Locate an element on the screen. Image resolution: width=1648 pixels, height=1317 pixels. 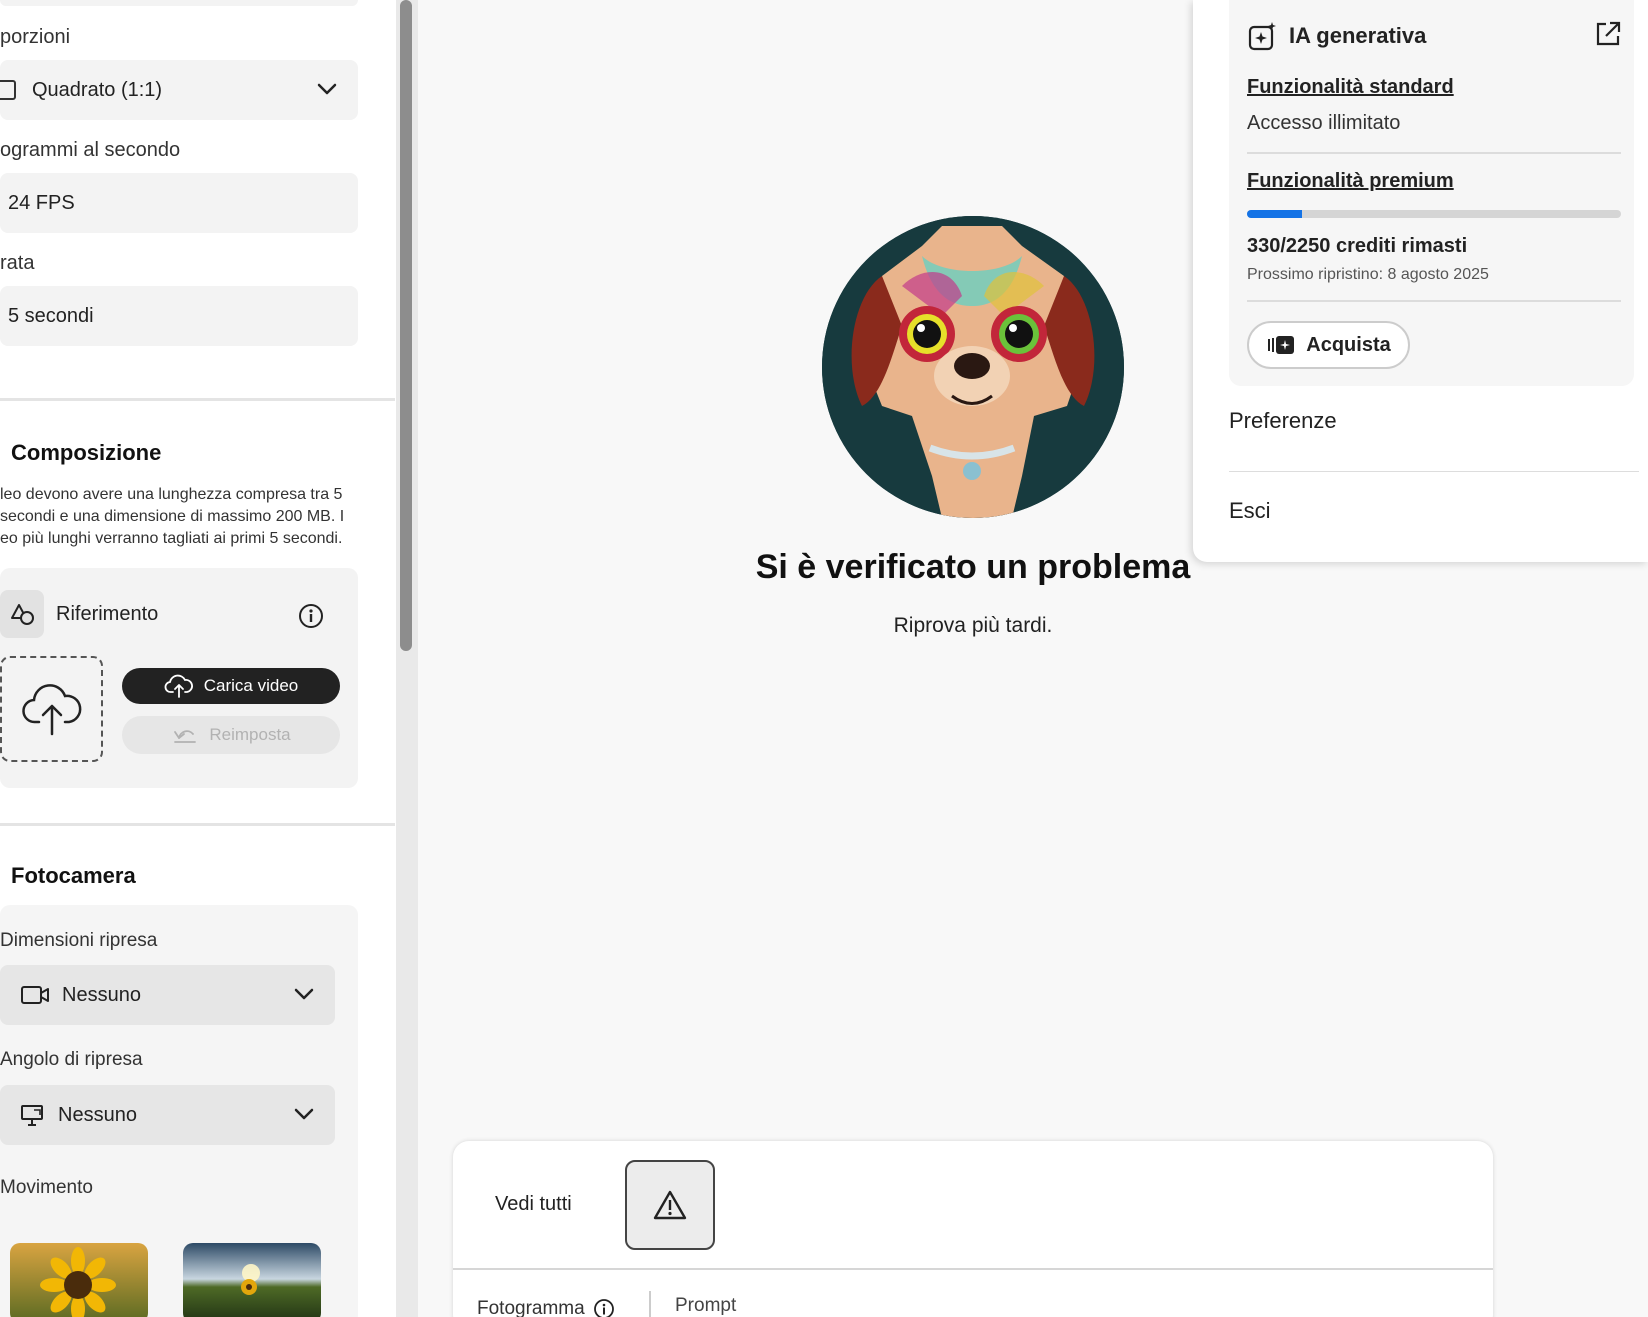
generation-bar: Vedi tutti Fotogramma Prompt is located at coordinates (973, 1229).